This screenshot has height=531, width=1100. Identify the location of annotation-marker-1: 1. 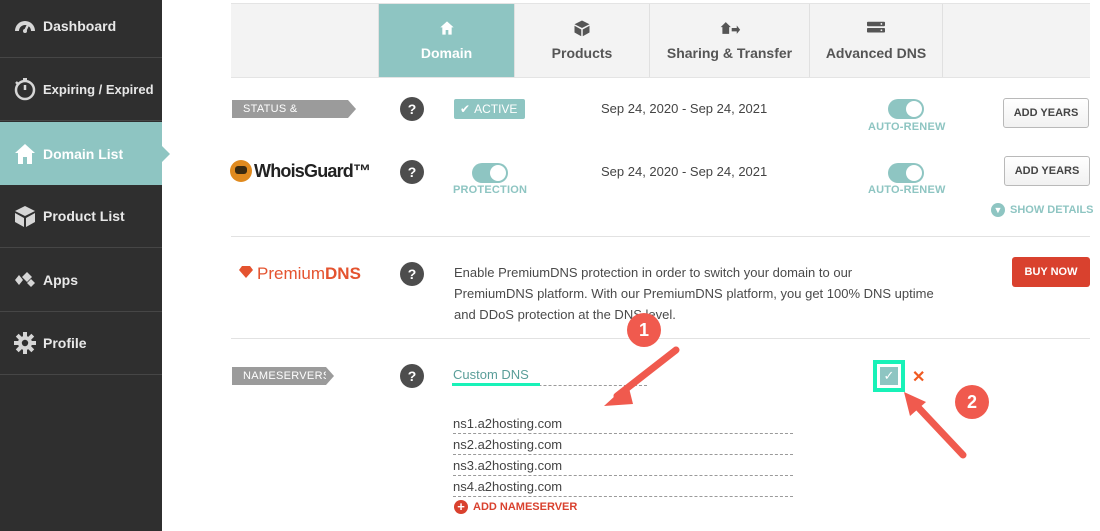
(644, 330).